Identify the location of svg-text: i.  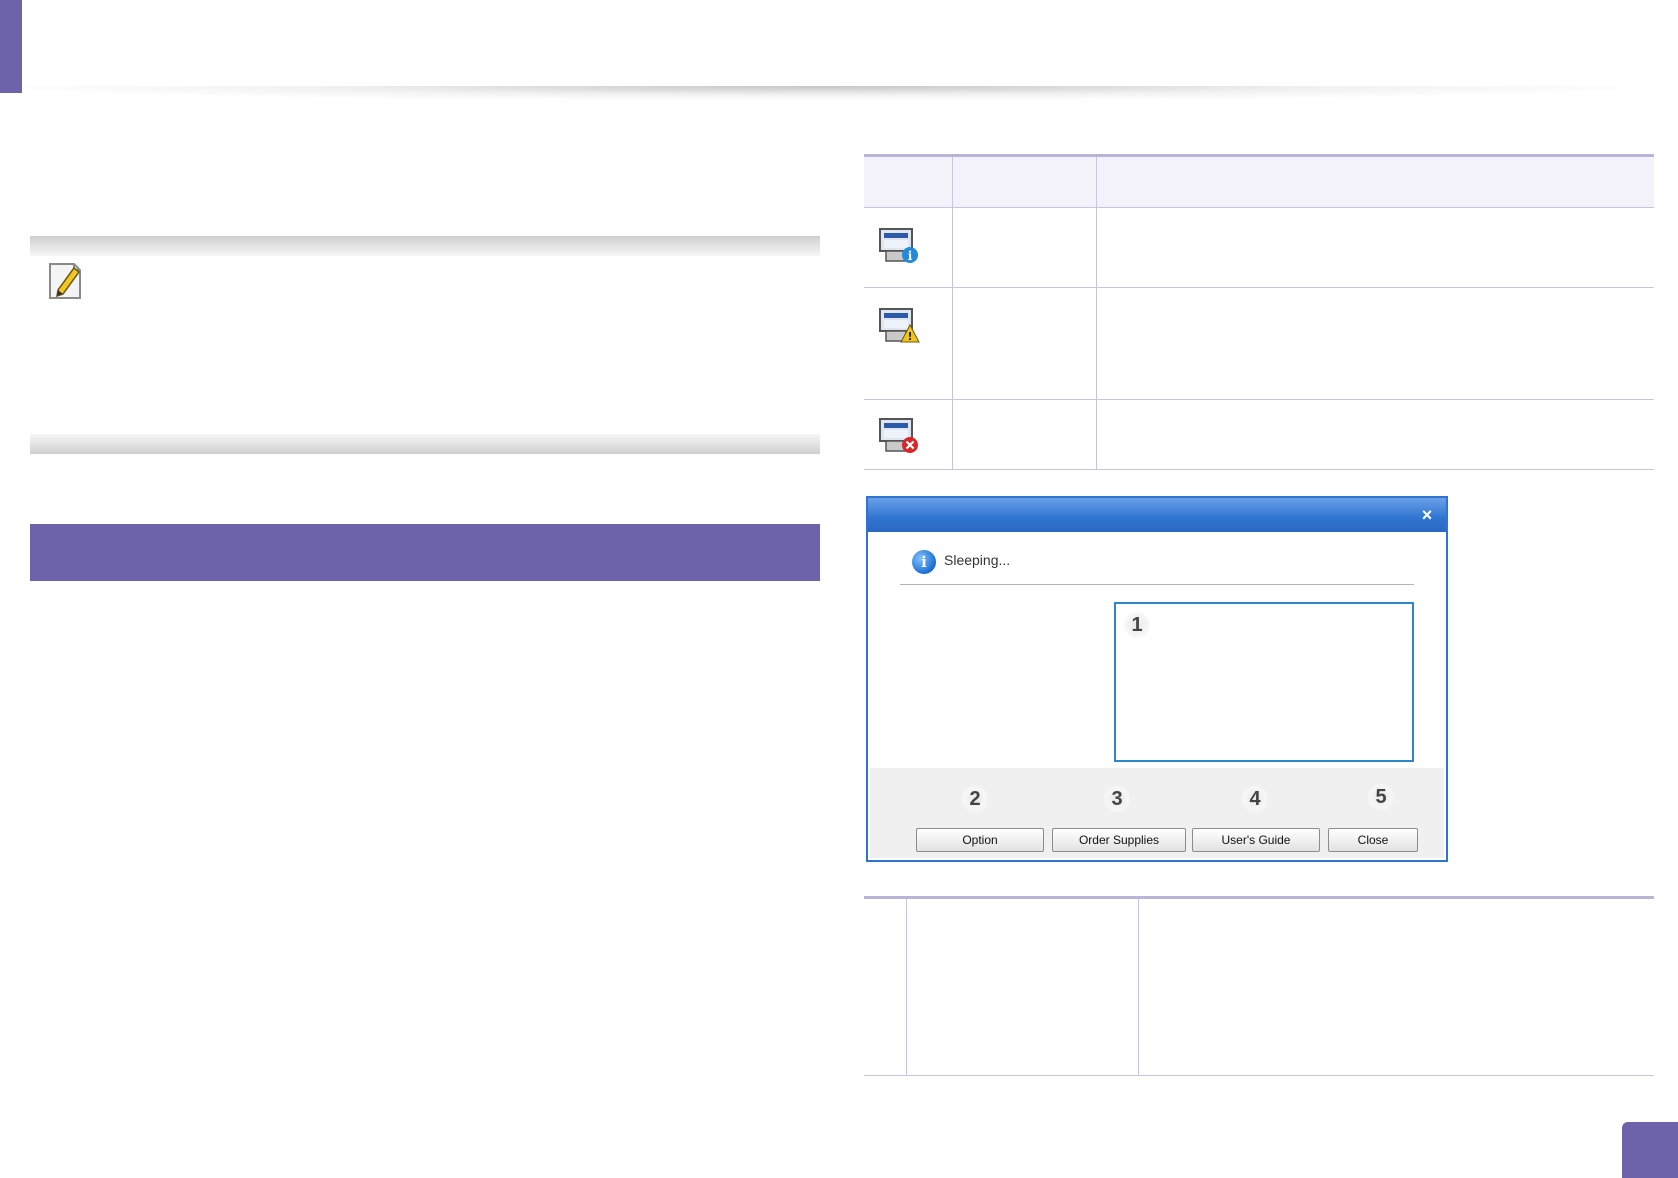
(910, 256).